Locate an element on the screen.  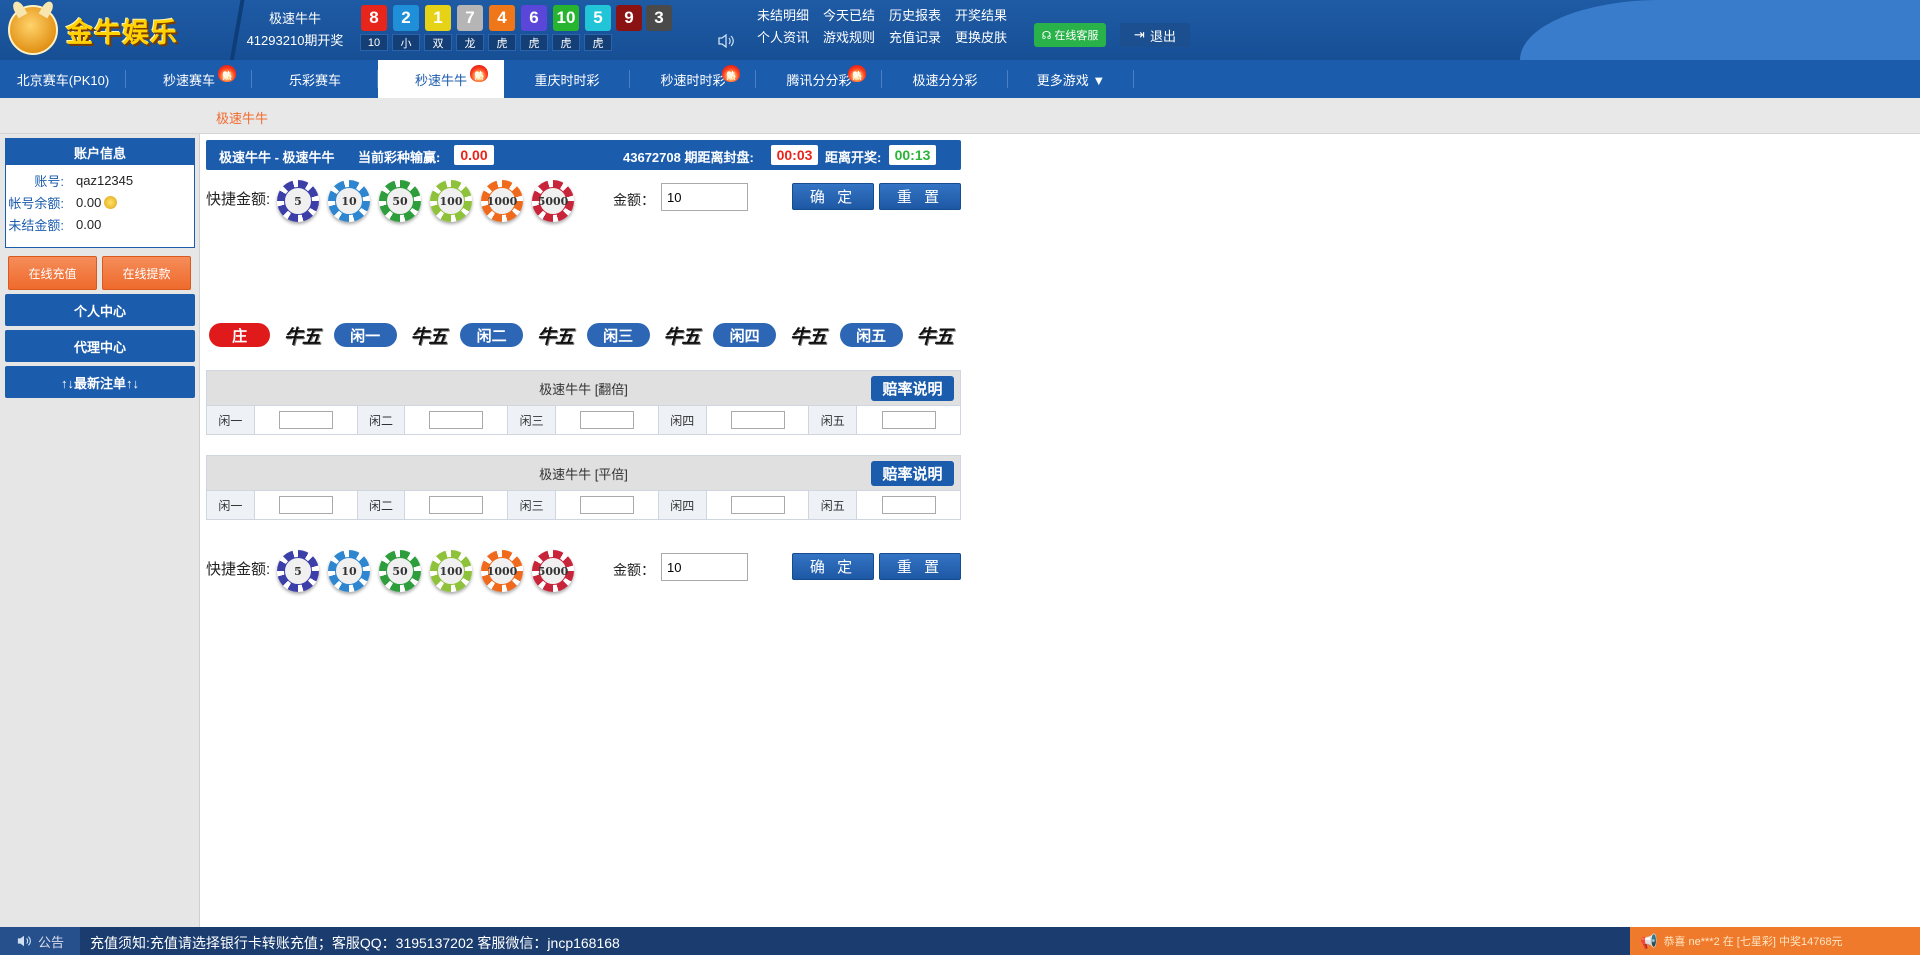
logout-button: ⇥ 退出 is located at coordinates (1155, 35).